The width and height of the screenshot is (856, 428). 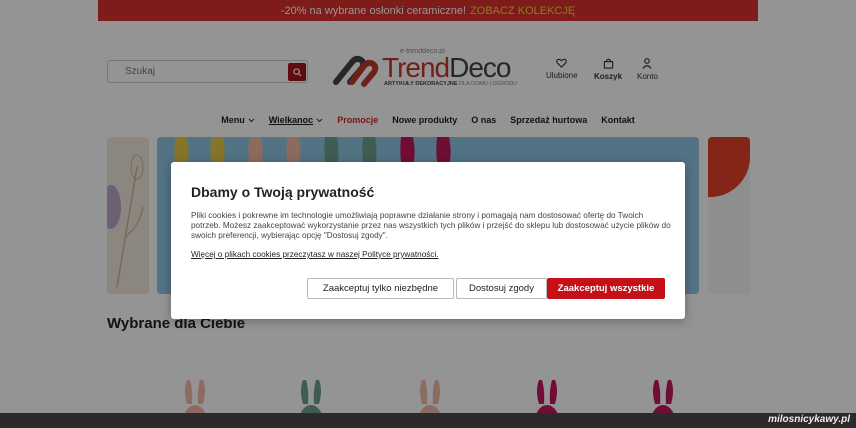 I want to click on watermark-text: milosnicykawy.pl, so click(x=809, y=419).